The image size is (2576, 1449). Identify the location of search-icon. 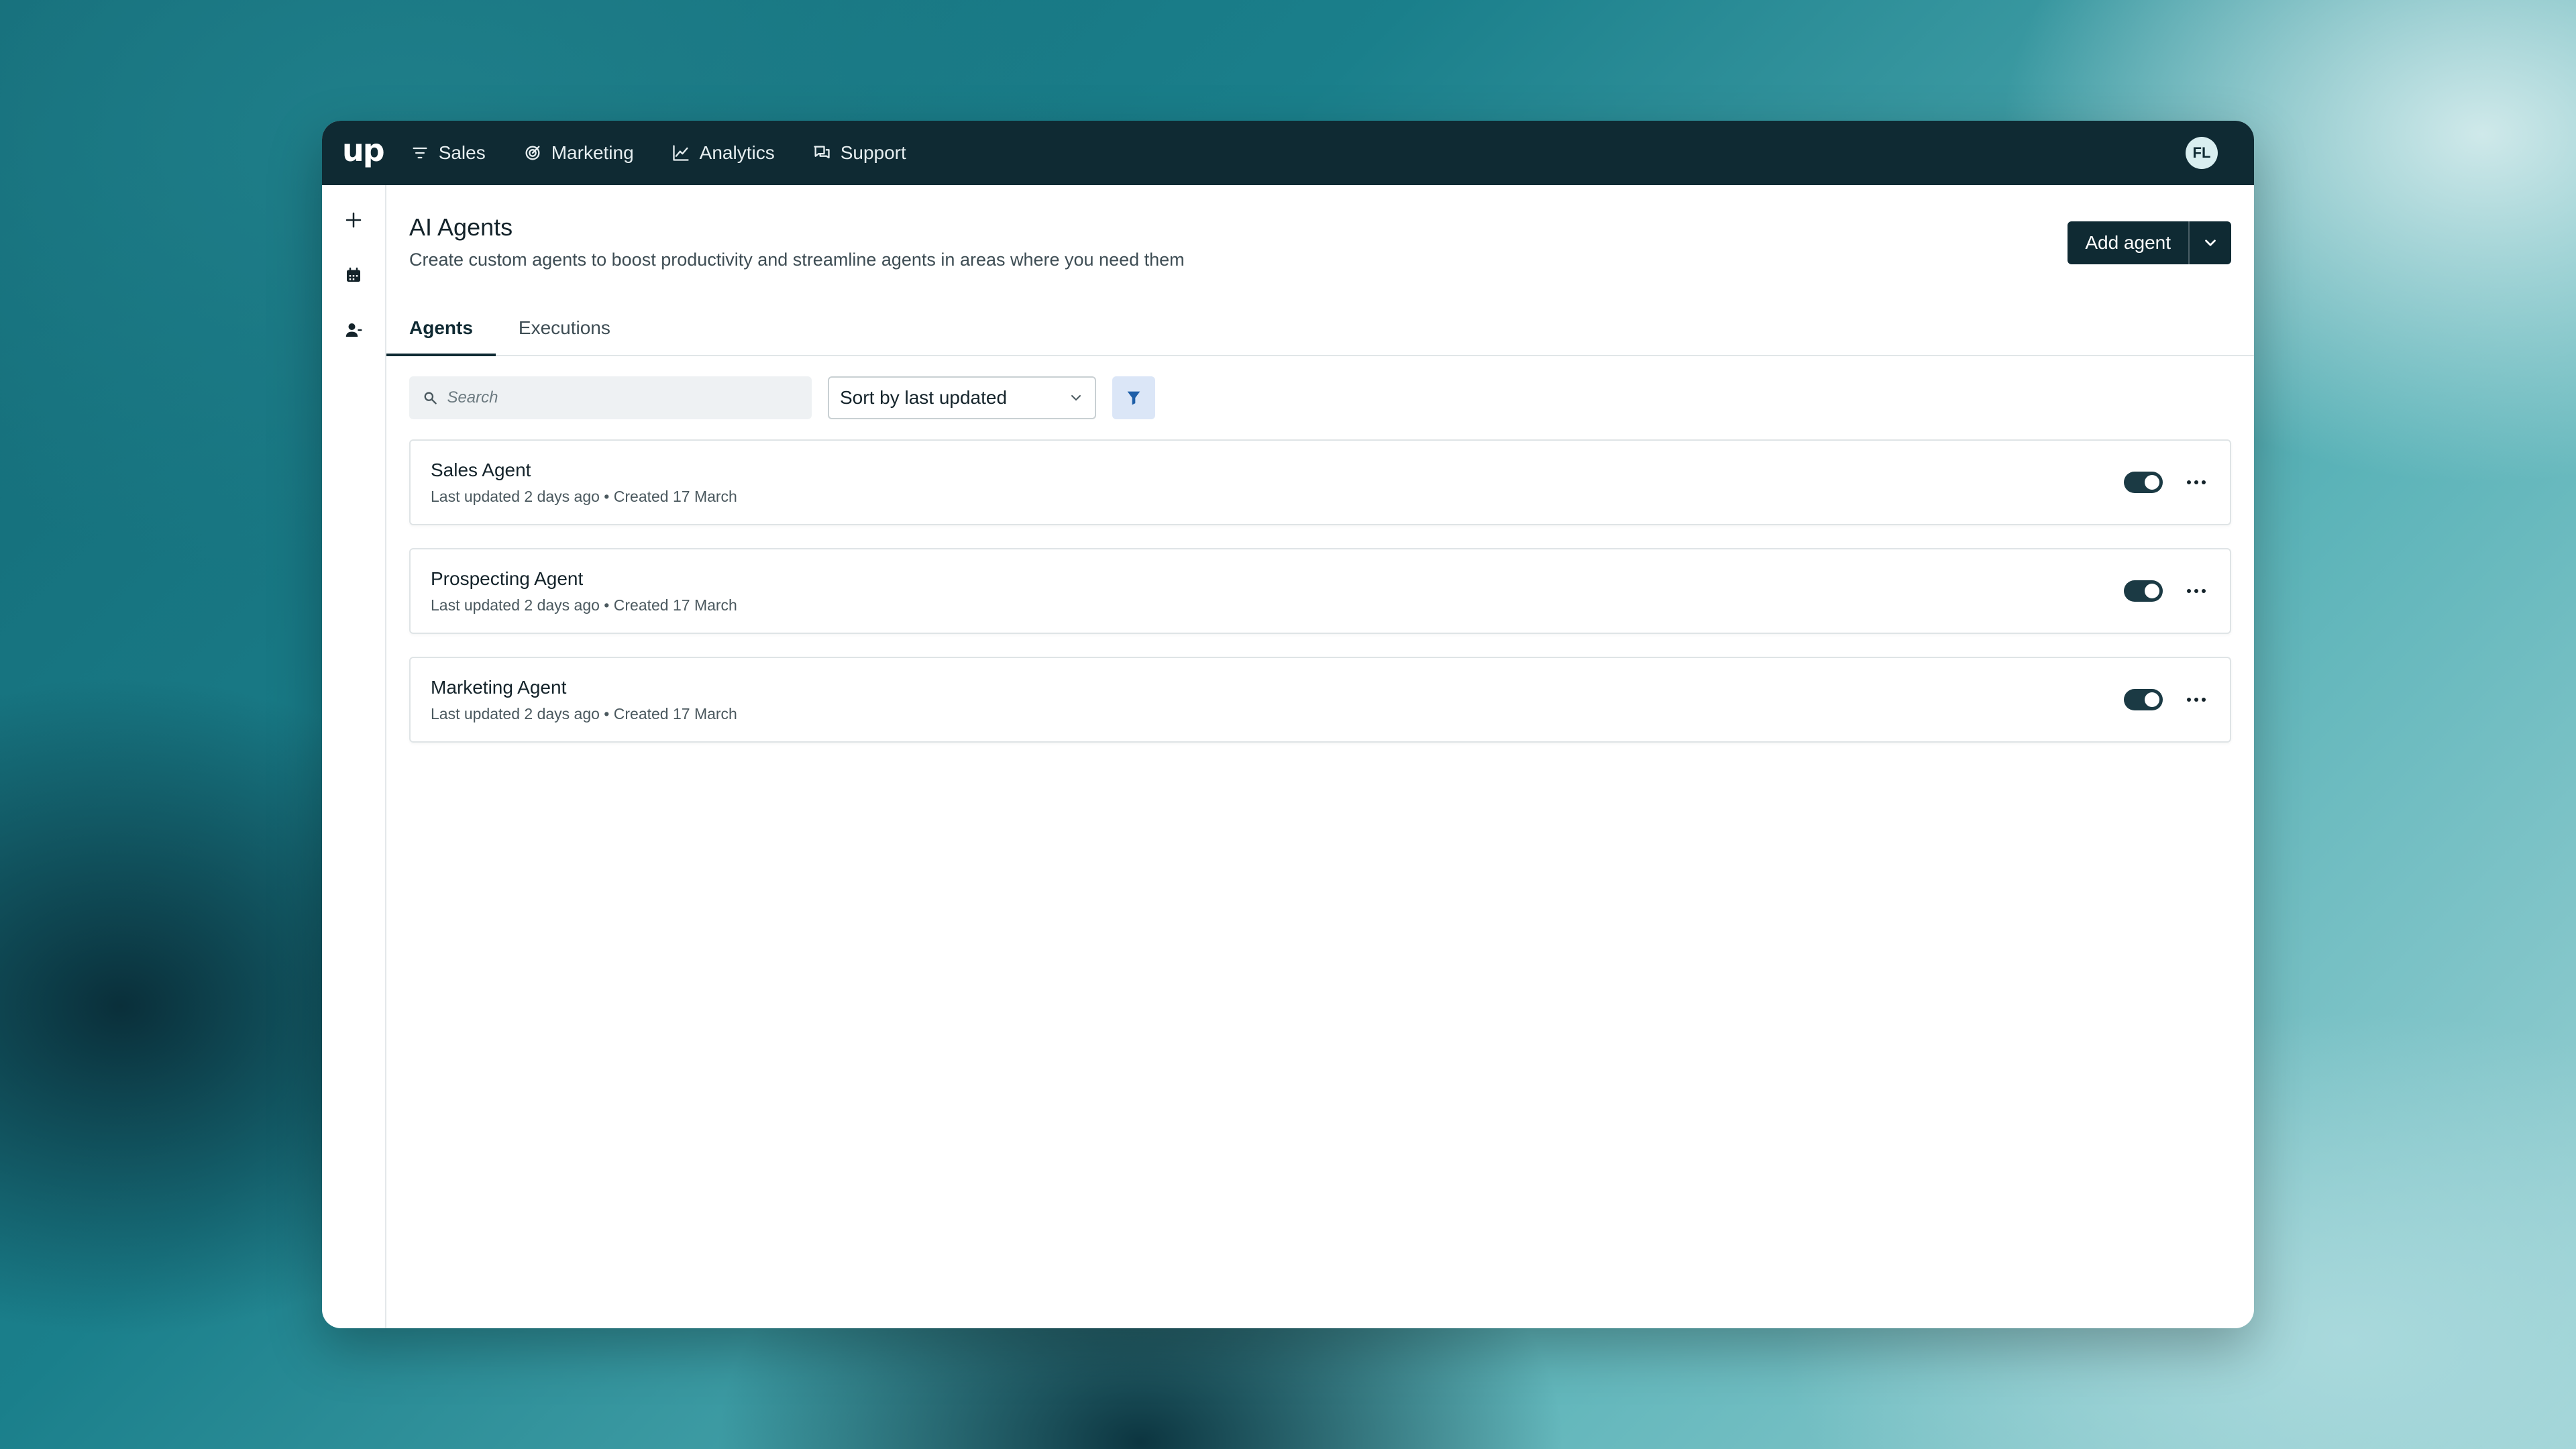
(430, 398).